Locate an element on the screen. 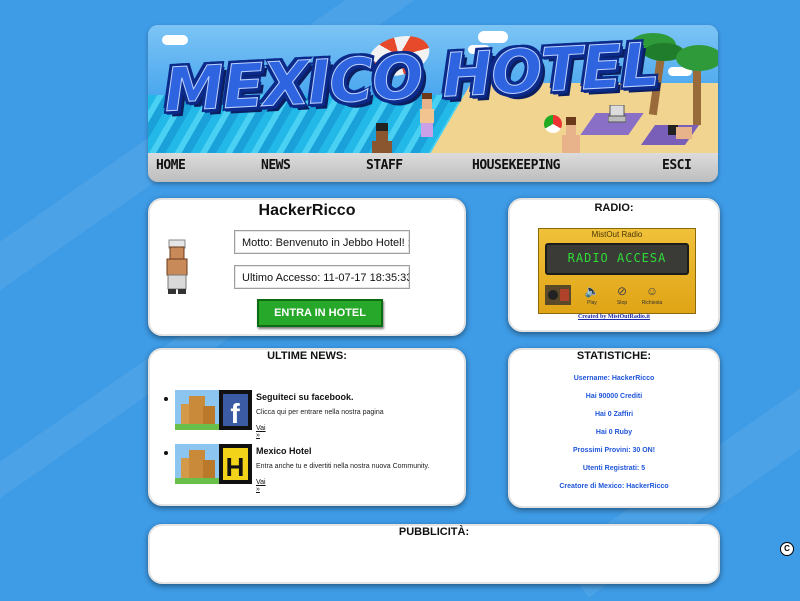 This screenshot has width=800, height=601. palm-tree-icon is located at coordinates (697, 95).